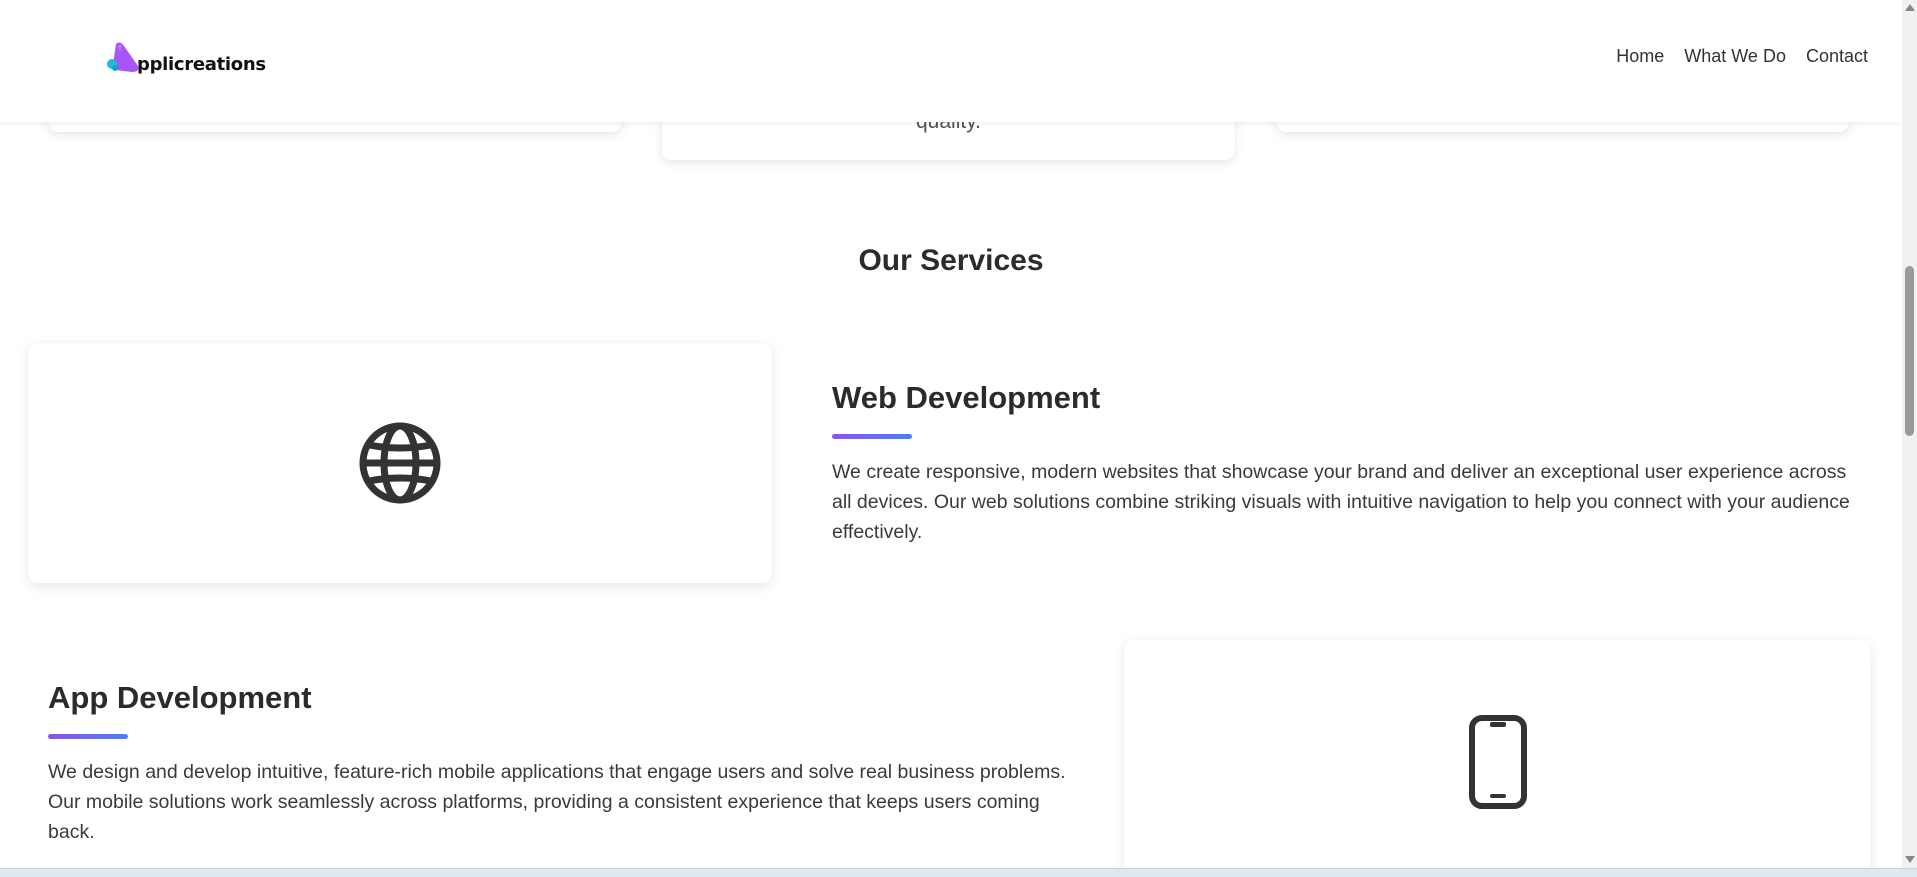 The image size is (1917, 877). What do you see at coordinates (951, 260) in the screenshot?
I see `services-section-title: Our Services` at bounding box center [951, 260].